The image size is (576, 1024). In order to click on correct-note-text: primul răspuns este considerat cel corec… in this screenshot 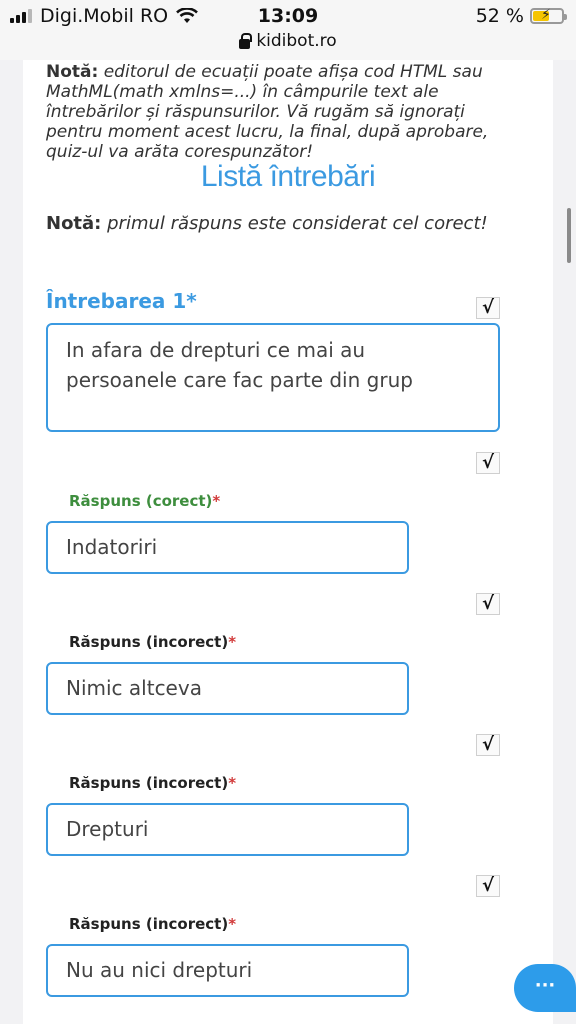, I will do `click(297, 223)`.